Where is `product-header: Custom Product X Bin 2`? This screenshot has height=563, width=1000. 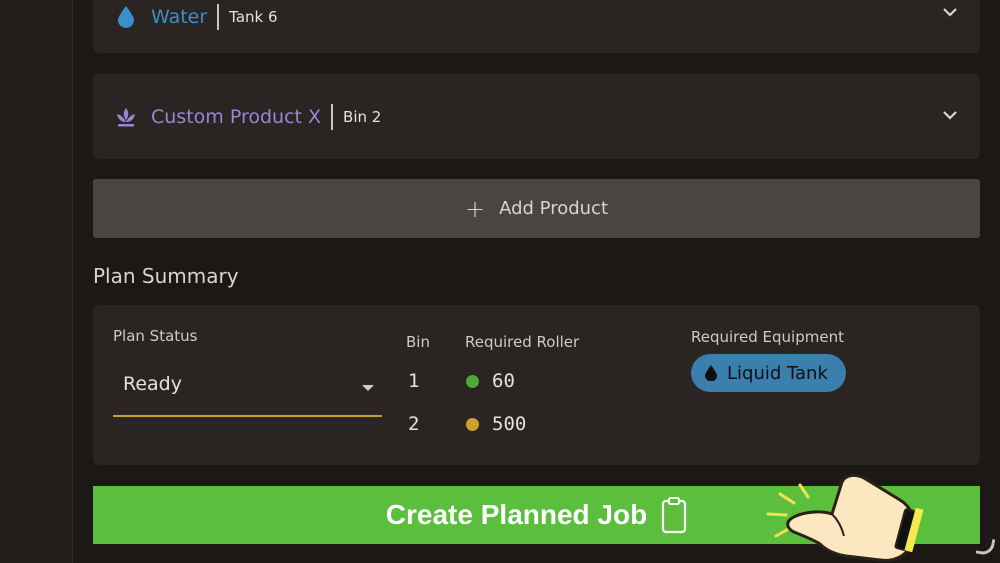
product-header: Custom Product X Bin 2 is located at coordinates (248, 117).